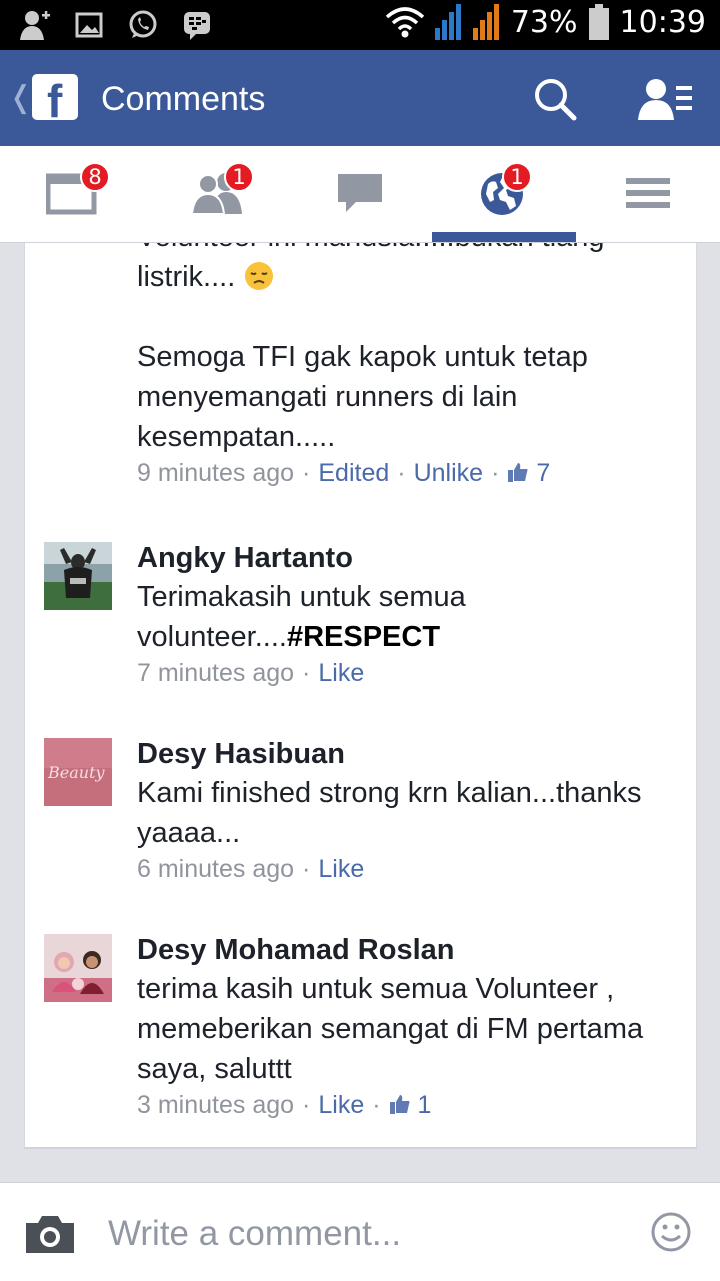 This screenshot has width=720, height=1281. What do you see at coordinates (35, 25) in the screenshot?
I see `add-friend-notification-icon` at bounding box center [35, 25].